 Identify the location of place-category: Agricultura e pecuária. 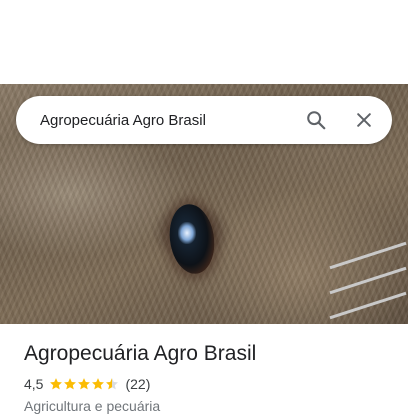
(92, 406).